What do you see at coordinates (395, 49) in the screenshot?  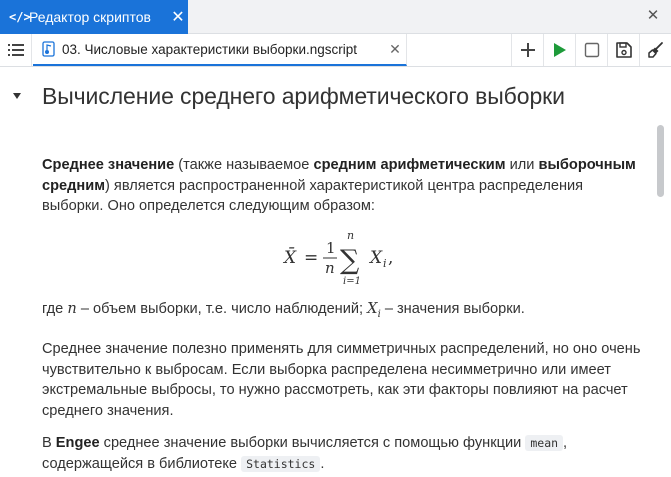 I see `file-tab-close-icon: ✕` at bounding box center [395, 49].